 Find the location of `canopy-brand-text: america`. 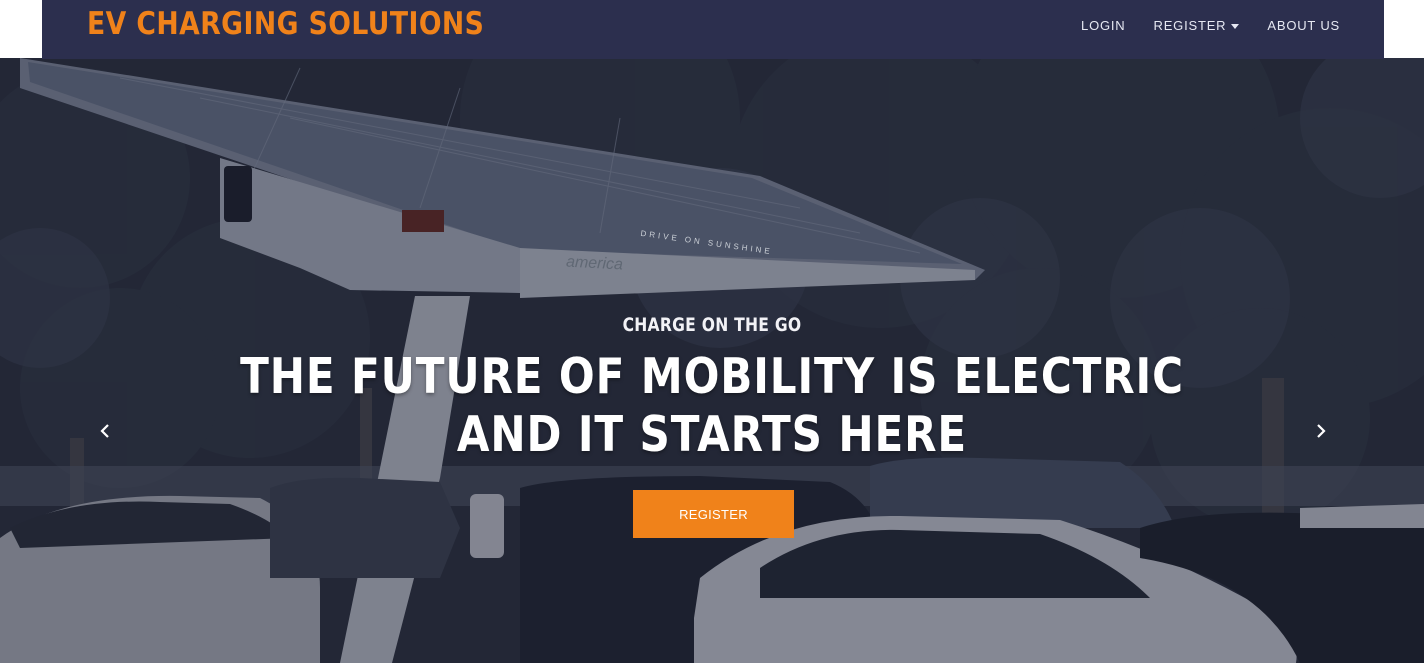

canopy-brand-text: america is located at coordinates (594, 263).